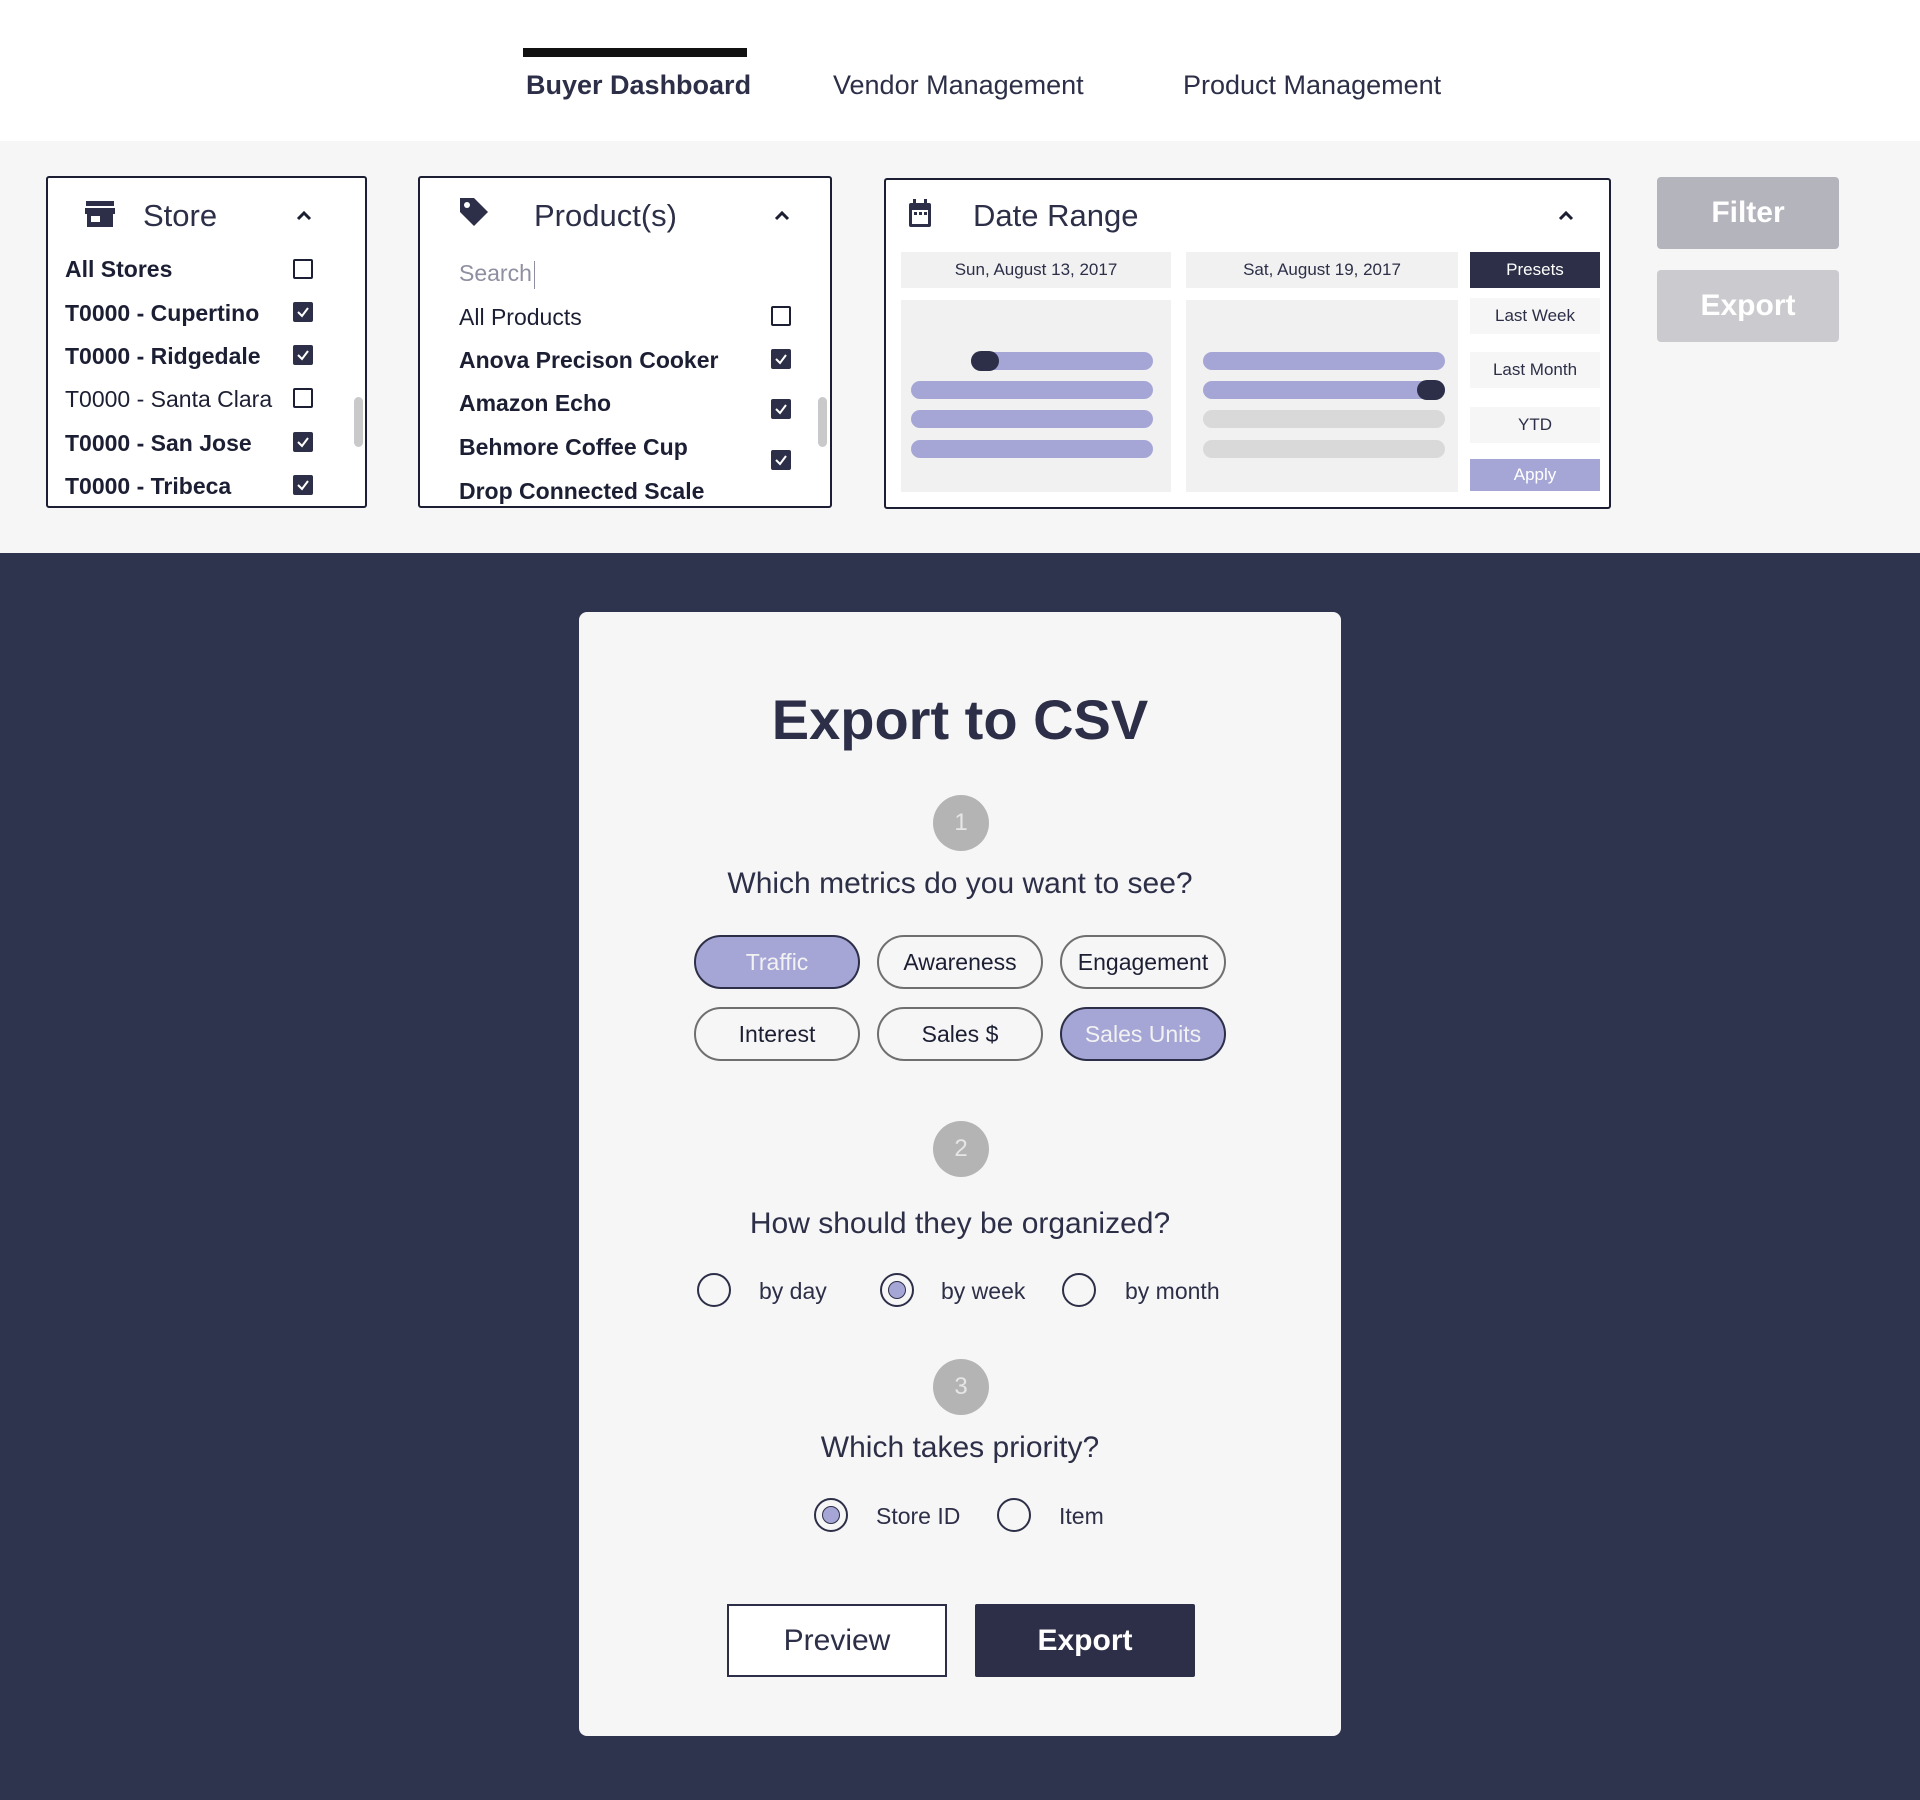  Describe the element at coordinates (605, 215) in the screenshot. I see `product-filter-title: Product(s)` at that location.